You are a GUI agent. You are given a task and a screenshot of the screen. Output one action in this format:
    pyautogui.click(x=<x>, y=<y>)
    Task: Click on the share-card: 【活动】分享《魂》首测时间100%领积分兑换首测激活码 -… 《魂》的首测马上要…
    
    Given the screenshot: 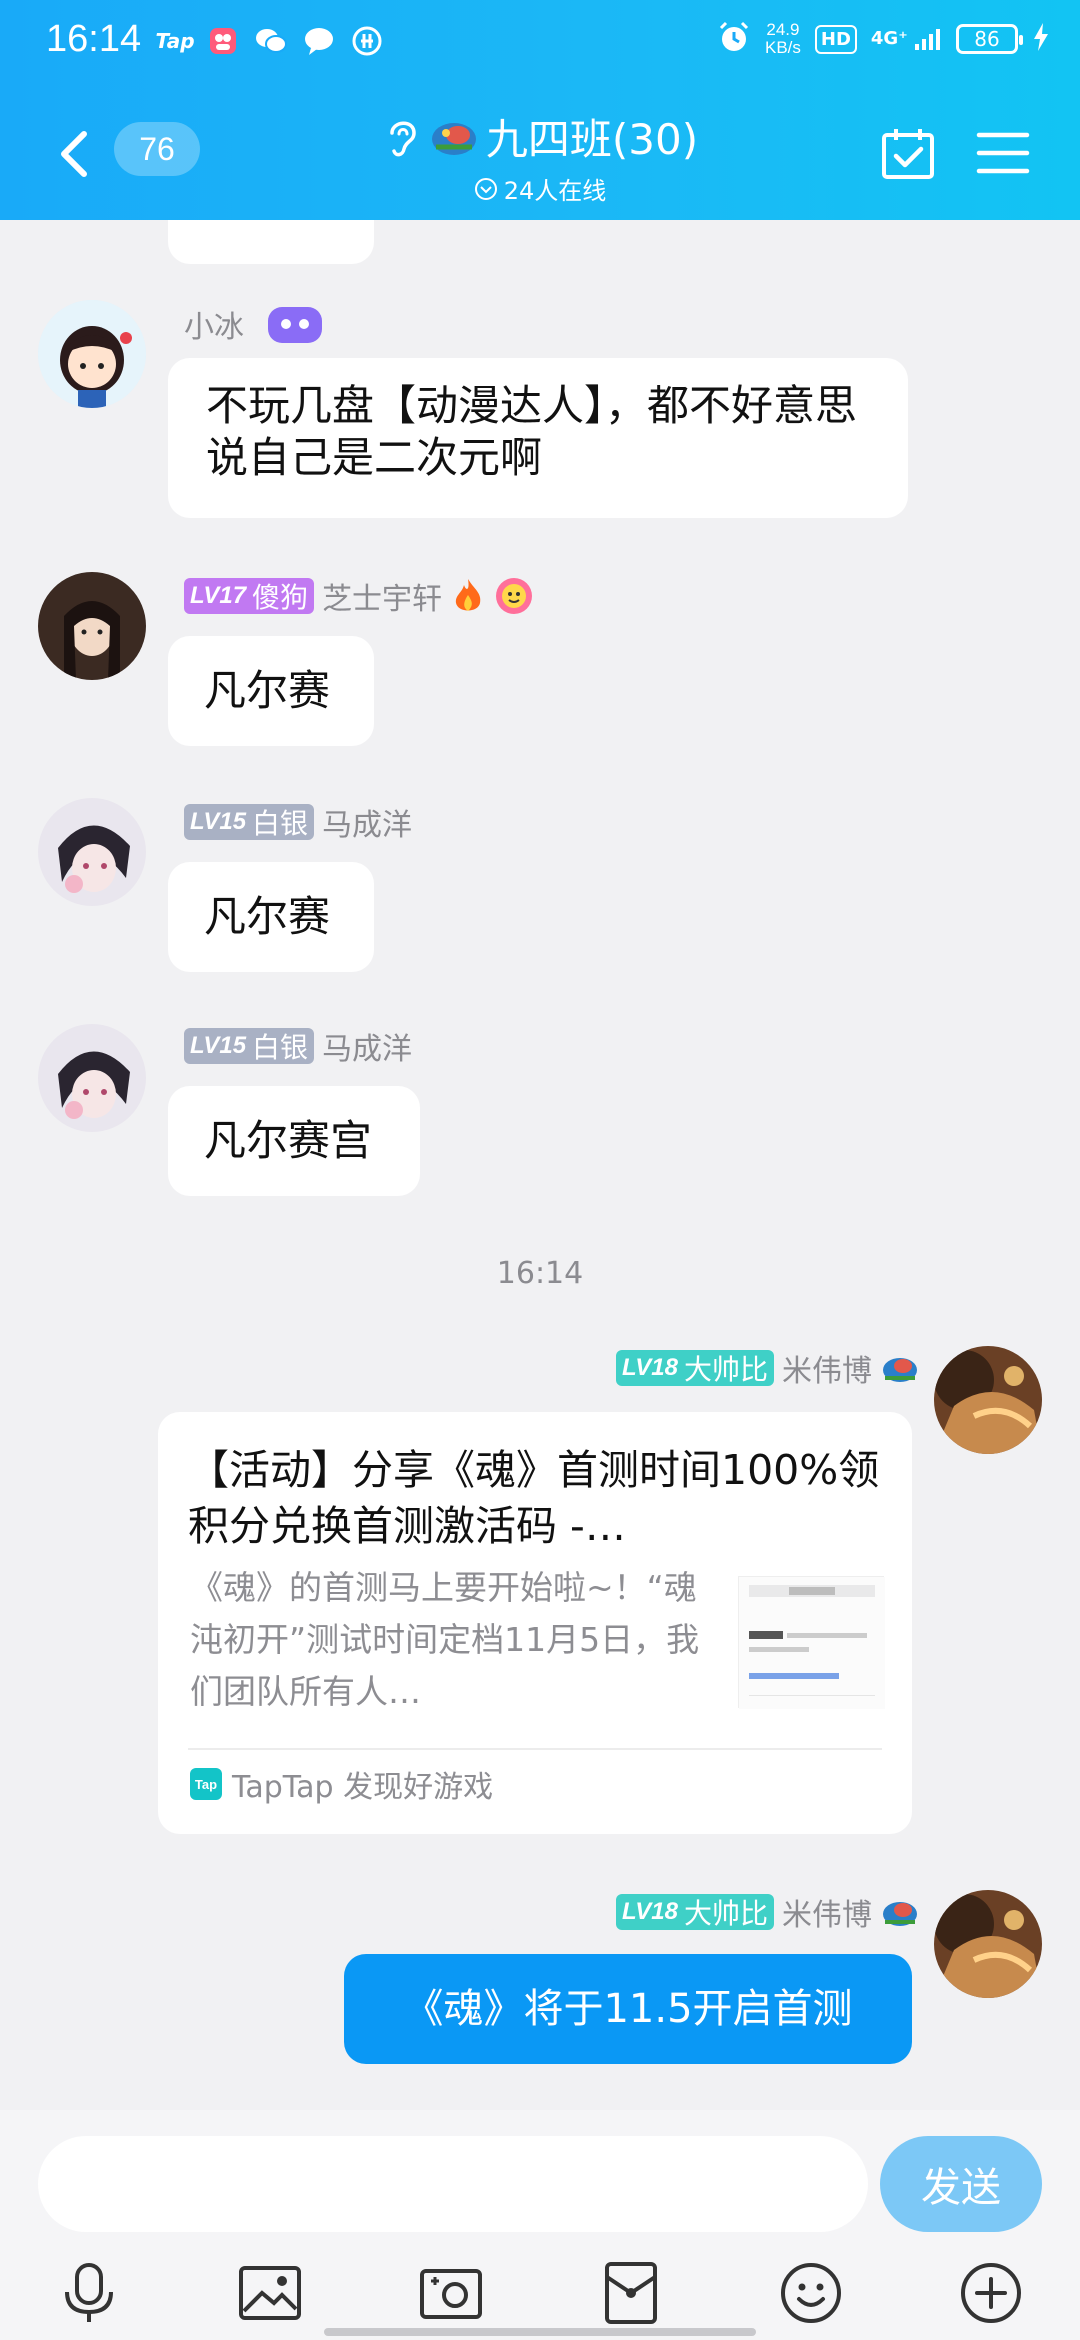 What is the action you would take?
    pyautogui.click(x=535, y=1623)
    